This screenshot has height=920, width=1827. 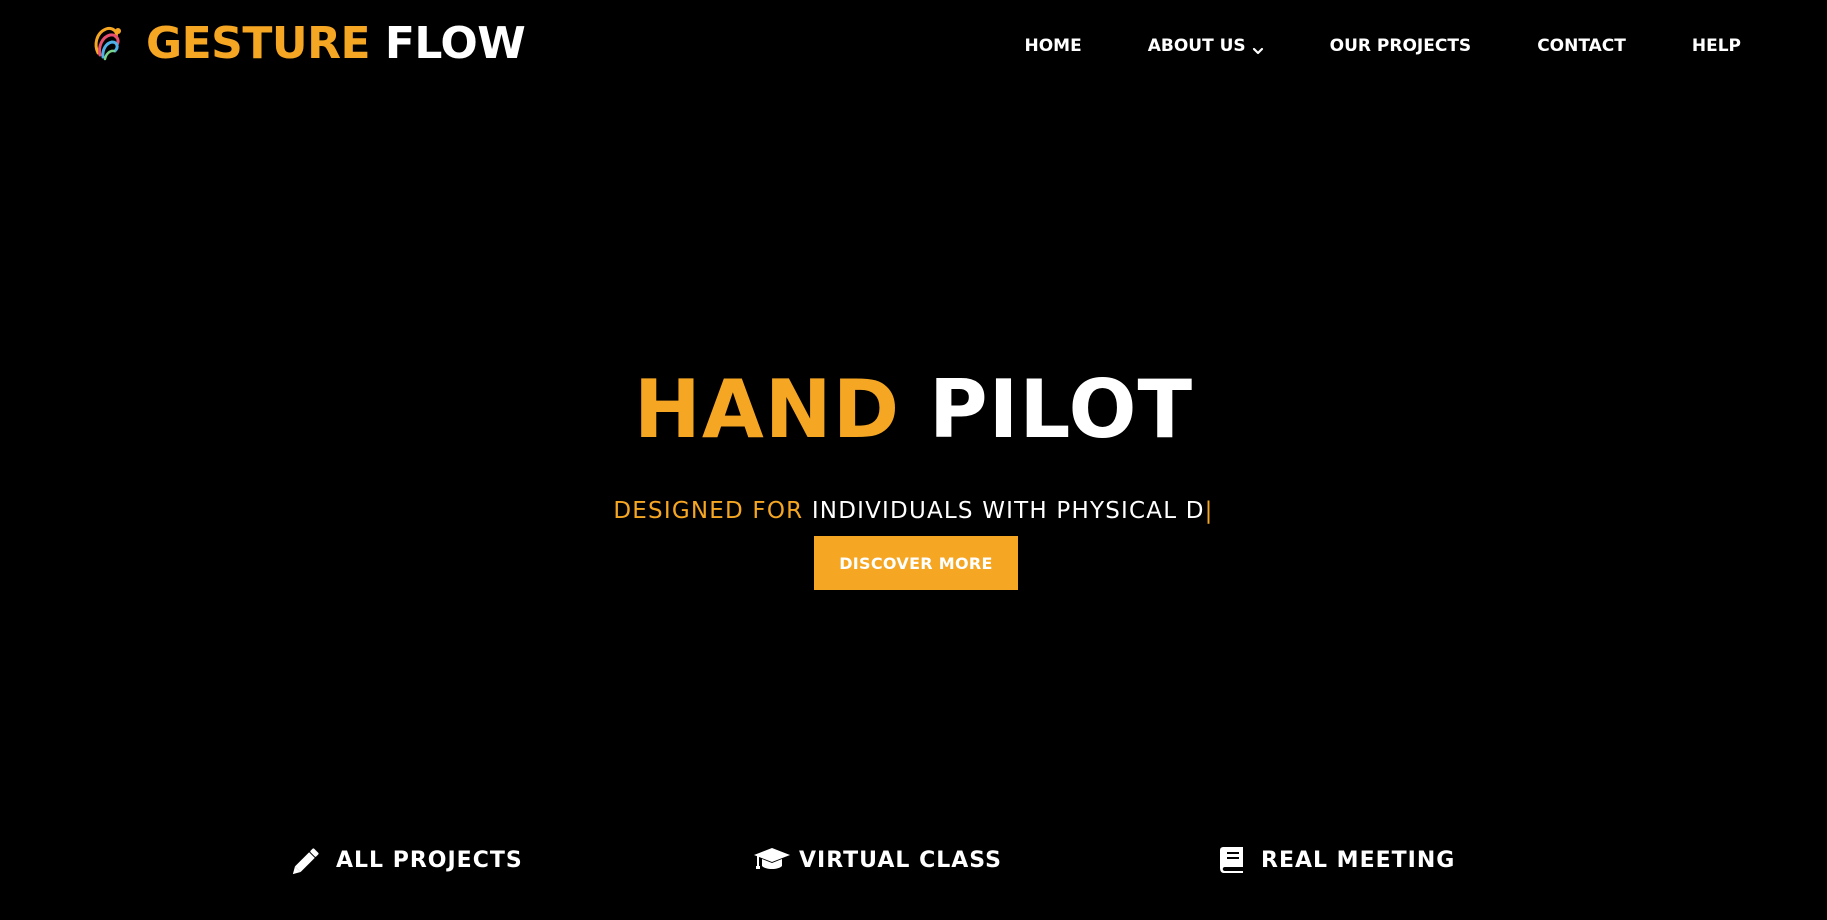 I want to click on main-nav: HOME ABOUT US OUR PROJECTS CONTACT HELP, so click(x=1383, y=46).